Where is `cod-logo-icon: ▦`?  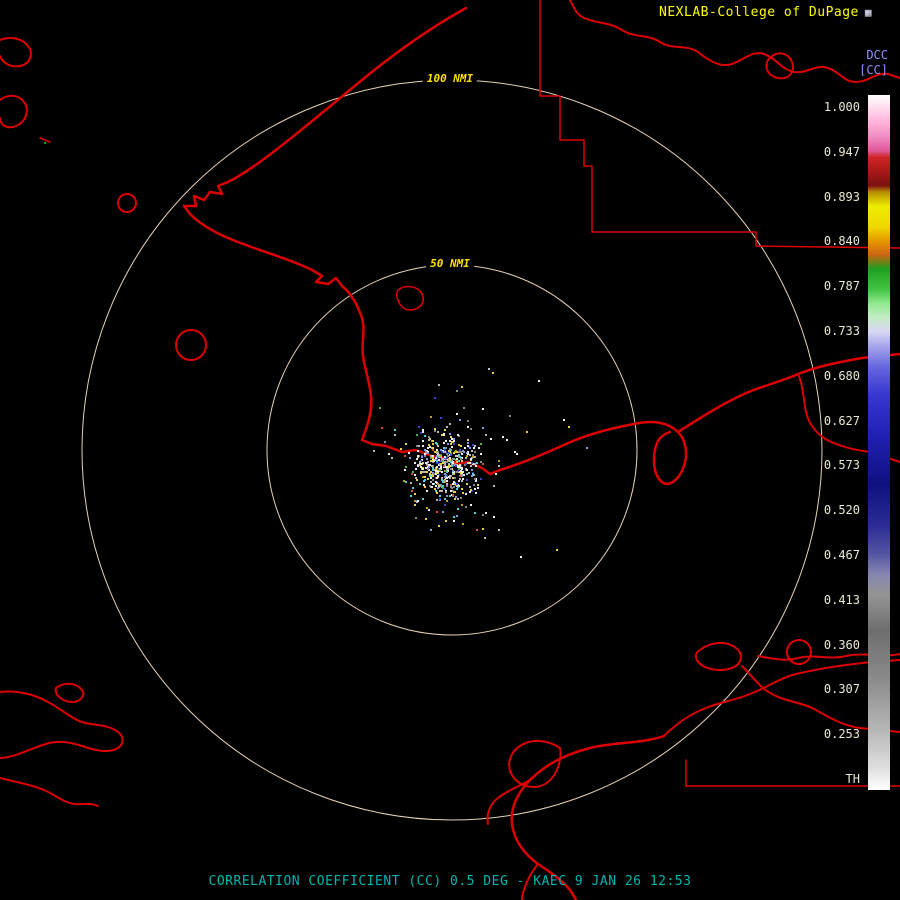
cod-logo-icon: ▦ is located at coordinates (868, 12).